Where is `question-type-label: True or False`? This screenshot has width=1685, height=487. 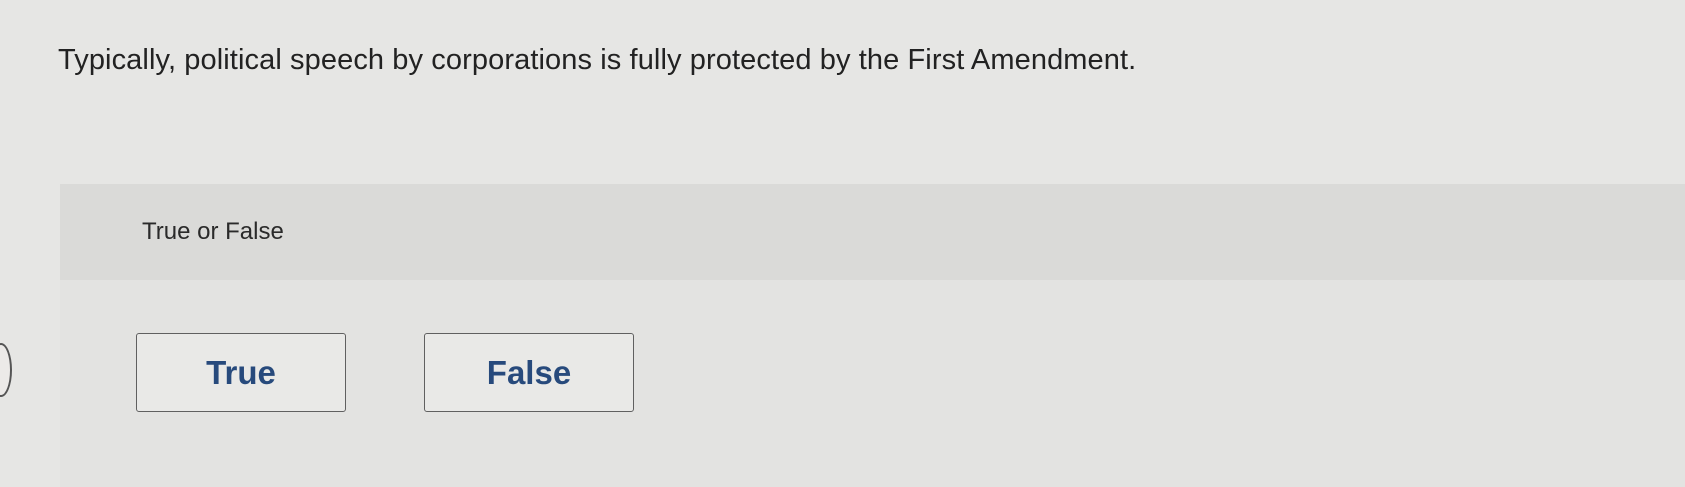 question-type-label: True or False is located at coordinates (213, 231).